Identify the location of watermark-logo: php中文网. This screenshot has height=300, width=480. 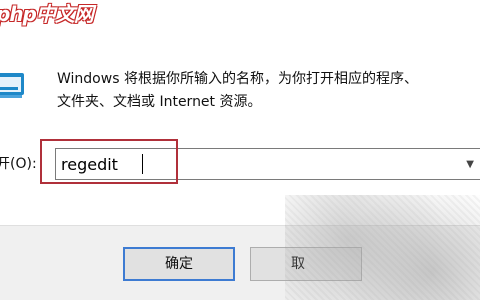
(47, 14).